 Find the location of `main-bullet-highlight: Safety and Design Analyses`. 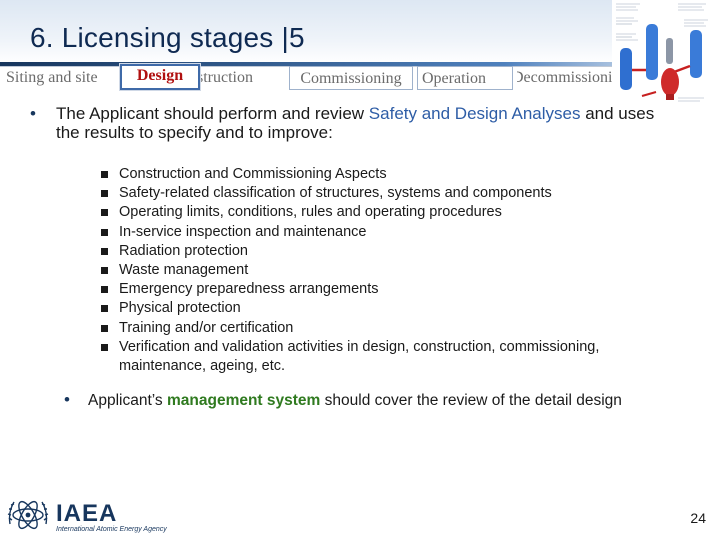

main-bullet-highlight: Safety and Design Analyses is located at coordinates (474, 113).